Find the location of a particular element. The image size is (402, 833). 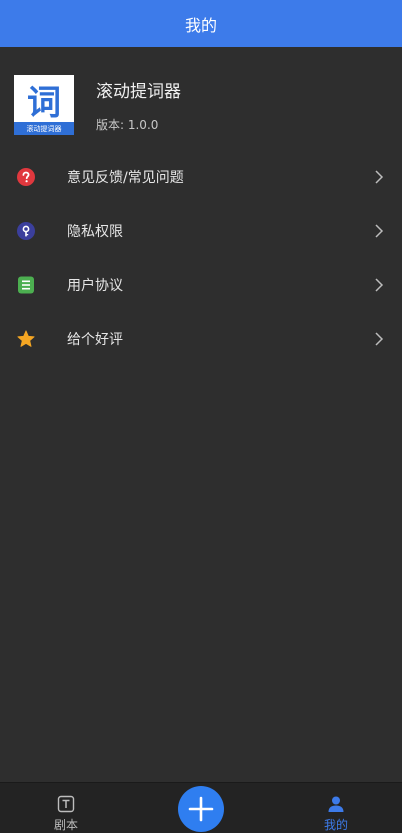

app-info-card: 词 滚动提词器 滚动提词器 版本: 1.0.0 is located at coordinates (201, 105).